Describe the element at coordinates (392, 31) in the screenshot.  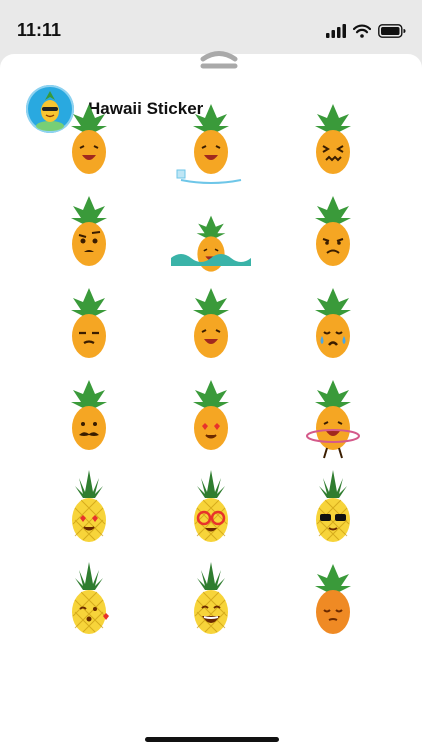
I see `battery-icon` at that location.